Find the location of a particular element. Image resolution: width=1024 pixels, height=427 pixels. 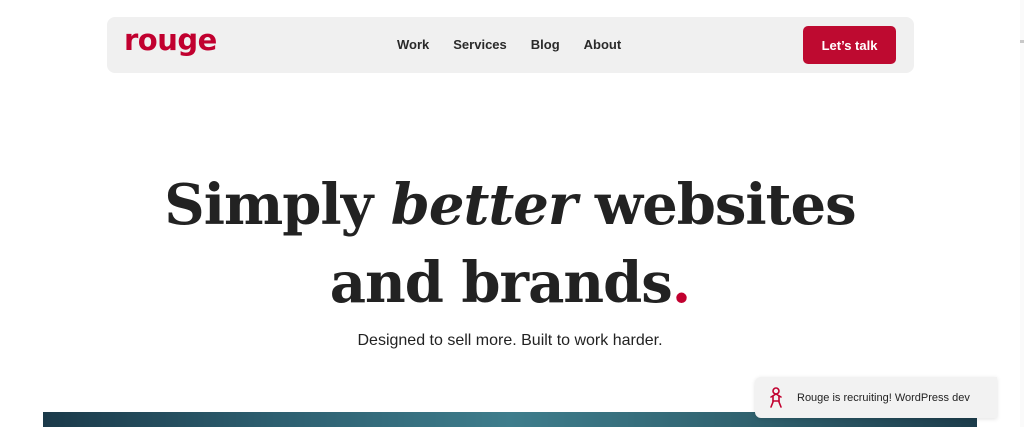

nav-link-services: Services is located at coordinates (480, 44).